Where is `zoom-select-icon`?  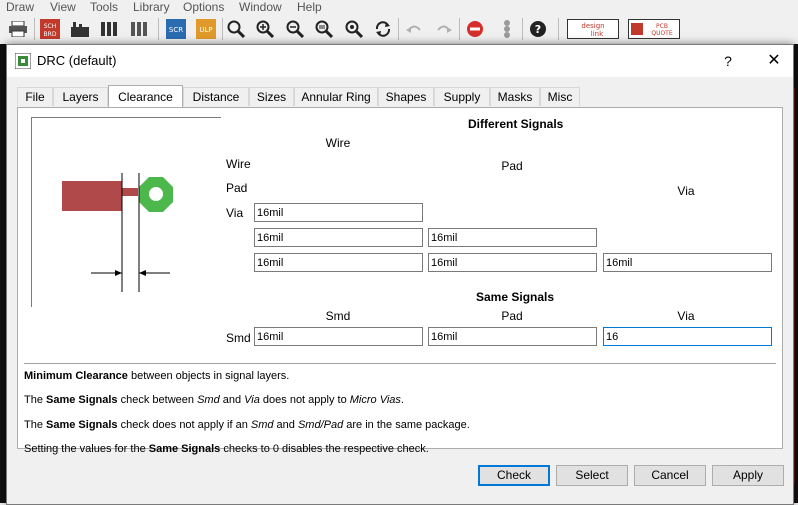
zoom-select-icon is located at coordinates (324, 29).